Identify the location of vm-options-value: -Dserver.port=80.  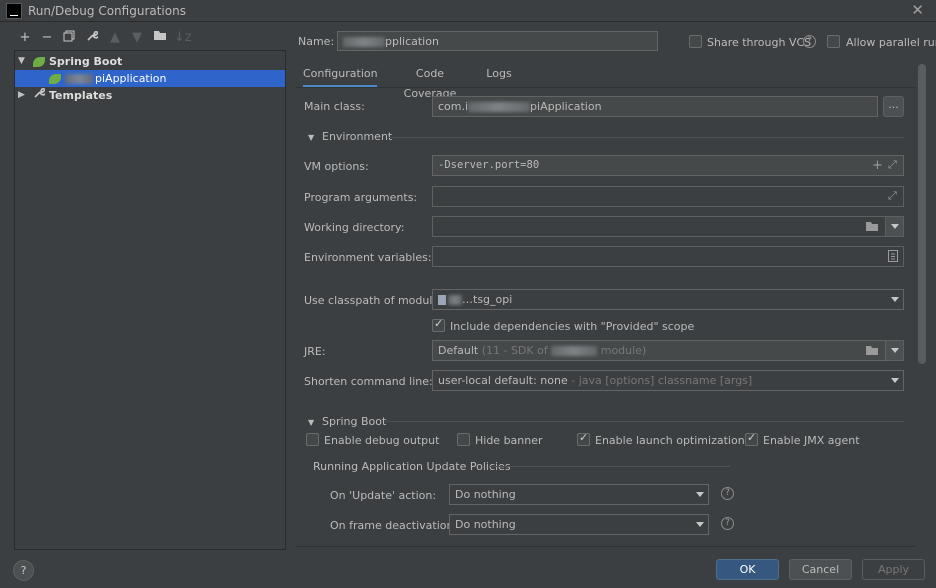
(489, 165).